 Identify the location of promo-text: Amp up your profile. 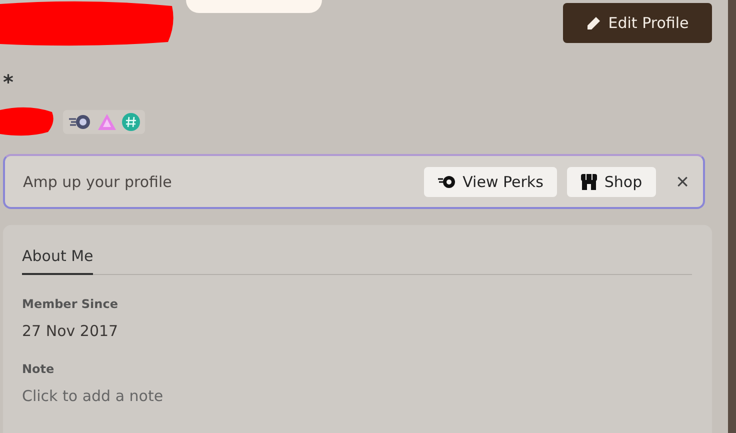
(98, 181).